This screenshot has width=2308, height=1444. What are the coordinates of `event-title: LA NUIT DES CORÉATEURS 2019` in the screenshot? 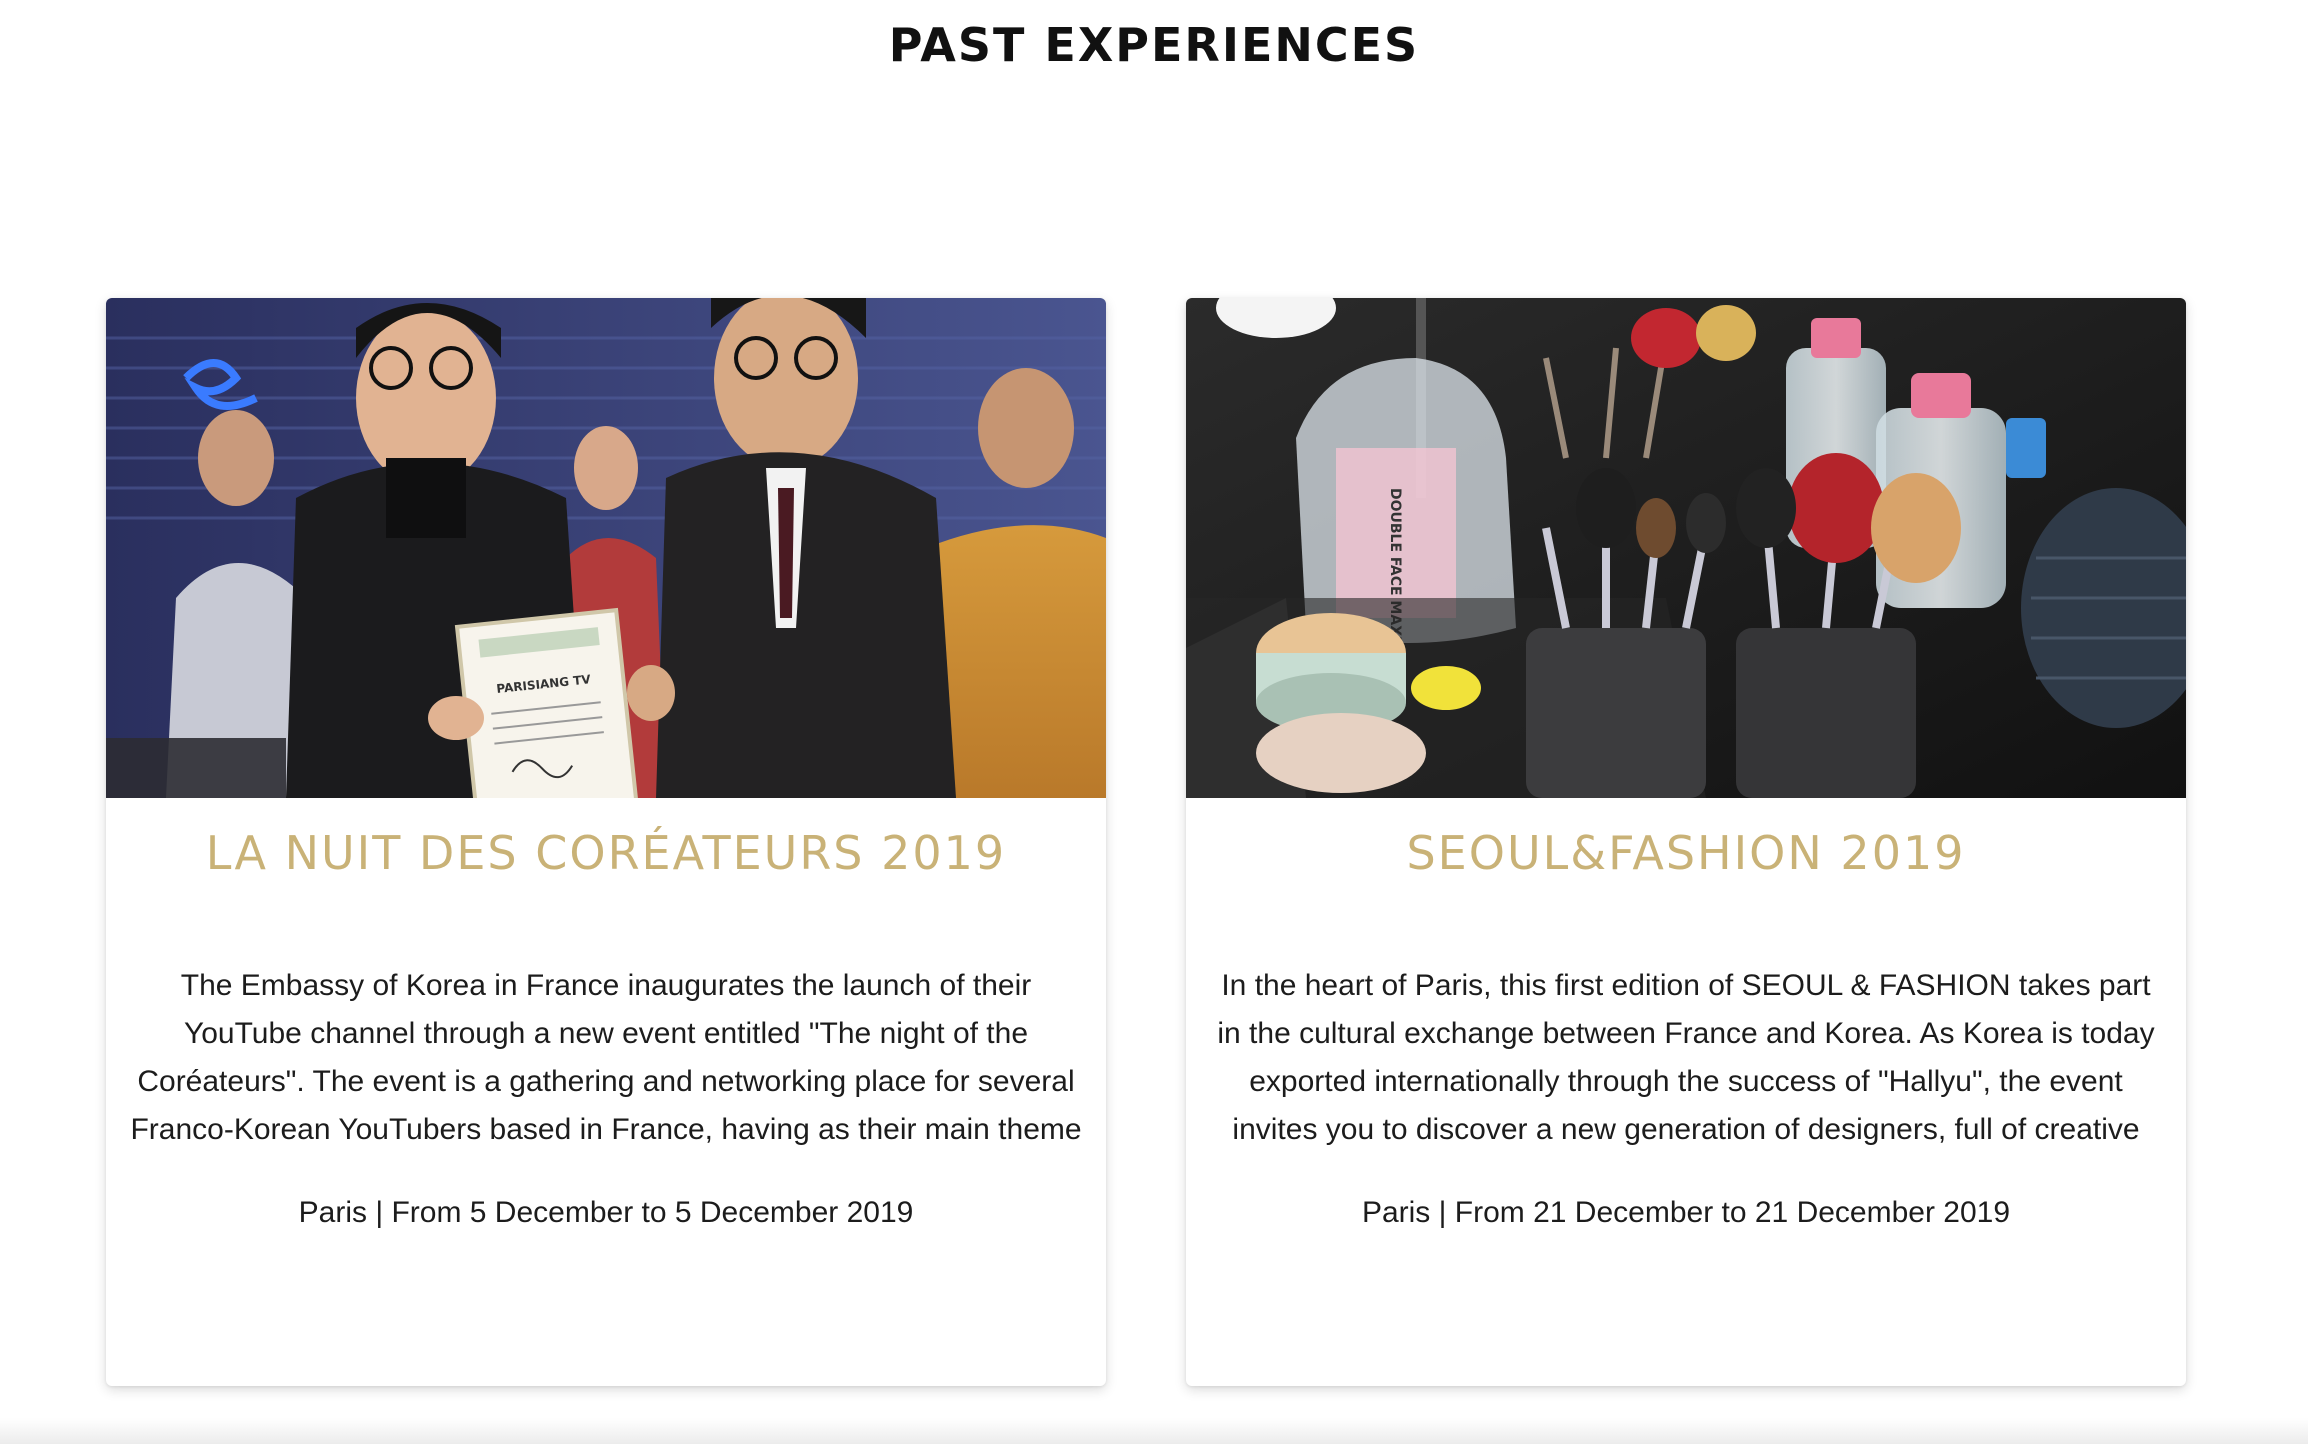 It's located at (606, 853).